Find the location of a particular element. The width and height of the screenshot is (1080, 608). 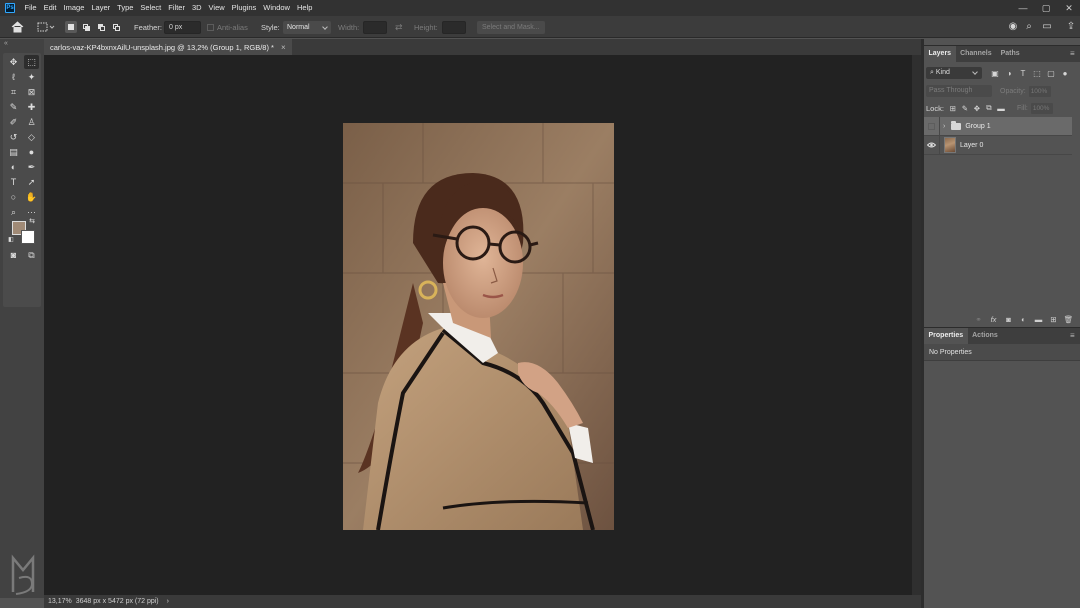

smart-object-filter-icon: ▢ is located at coordinates (1051, 73).